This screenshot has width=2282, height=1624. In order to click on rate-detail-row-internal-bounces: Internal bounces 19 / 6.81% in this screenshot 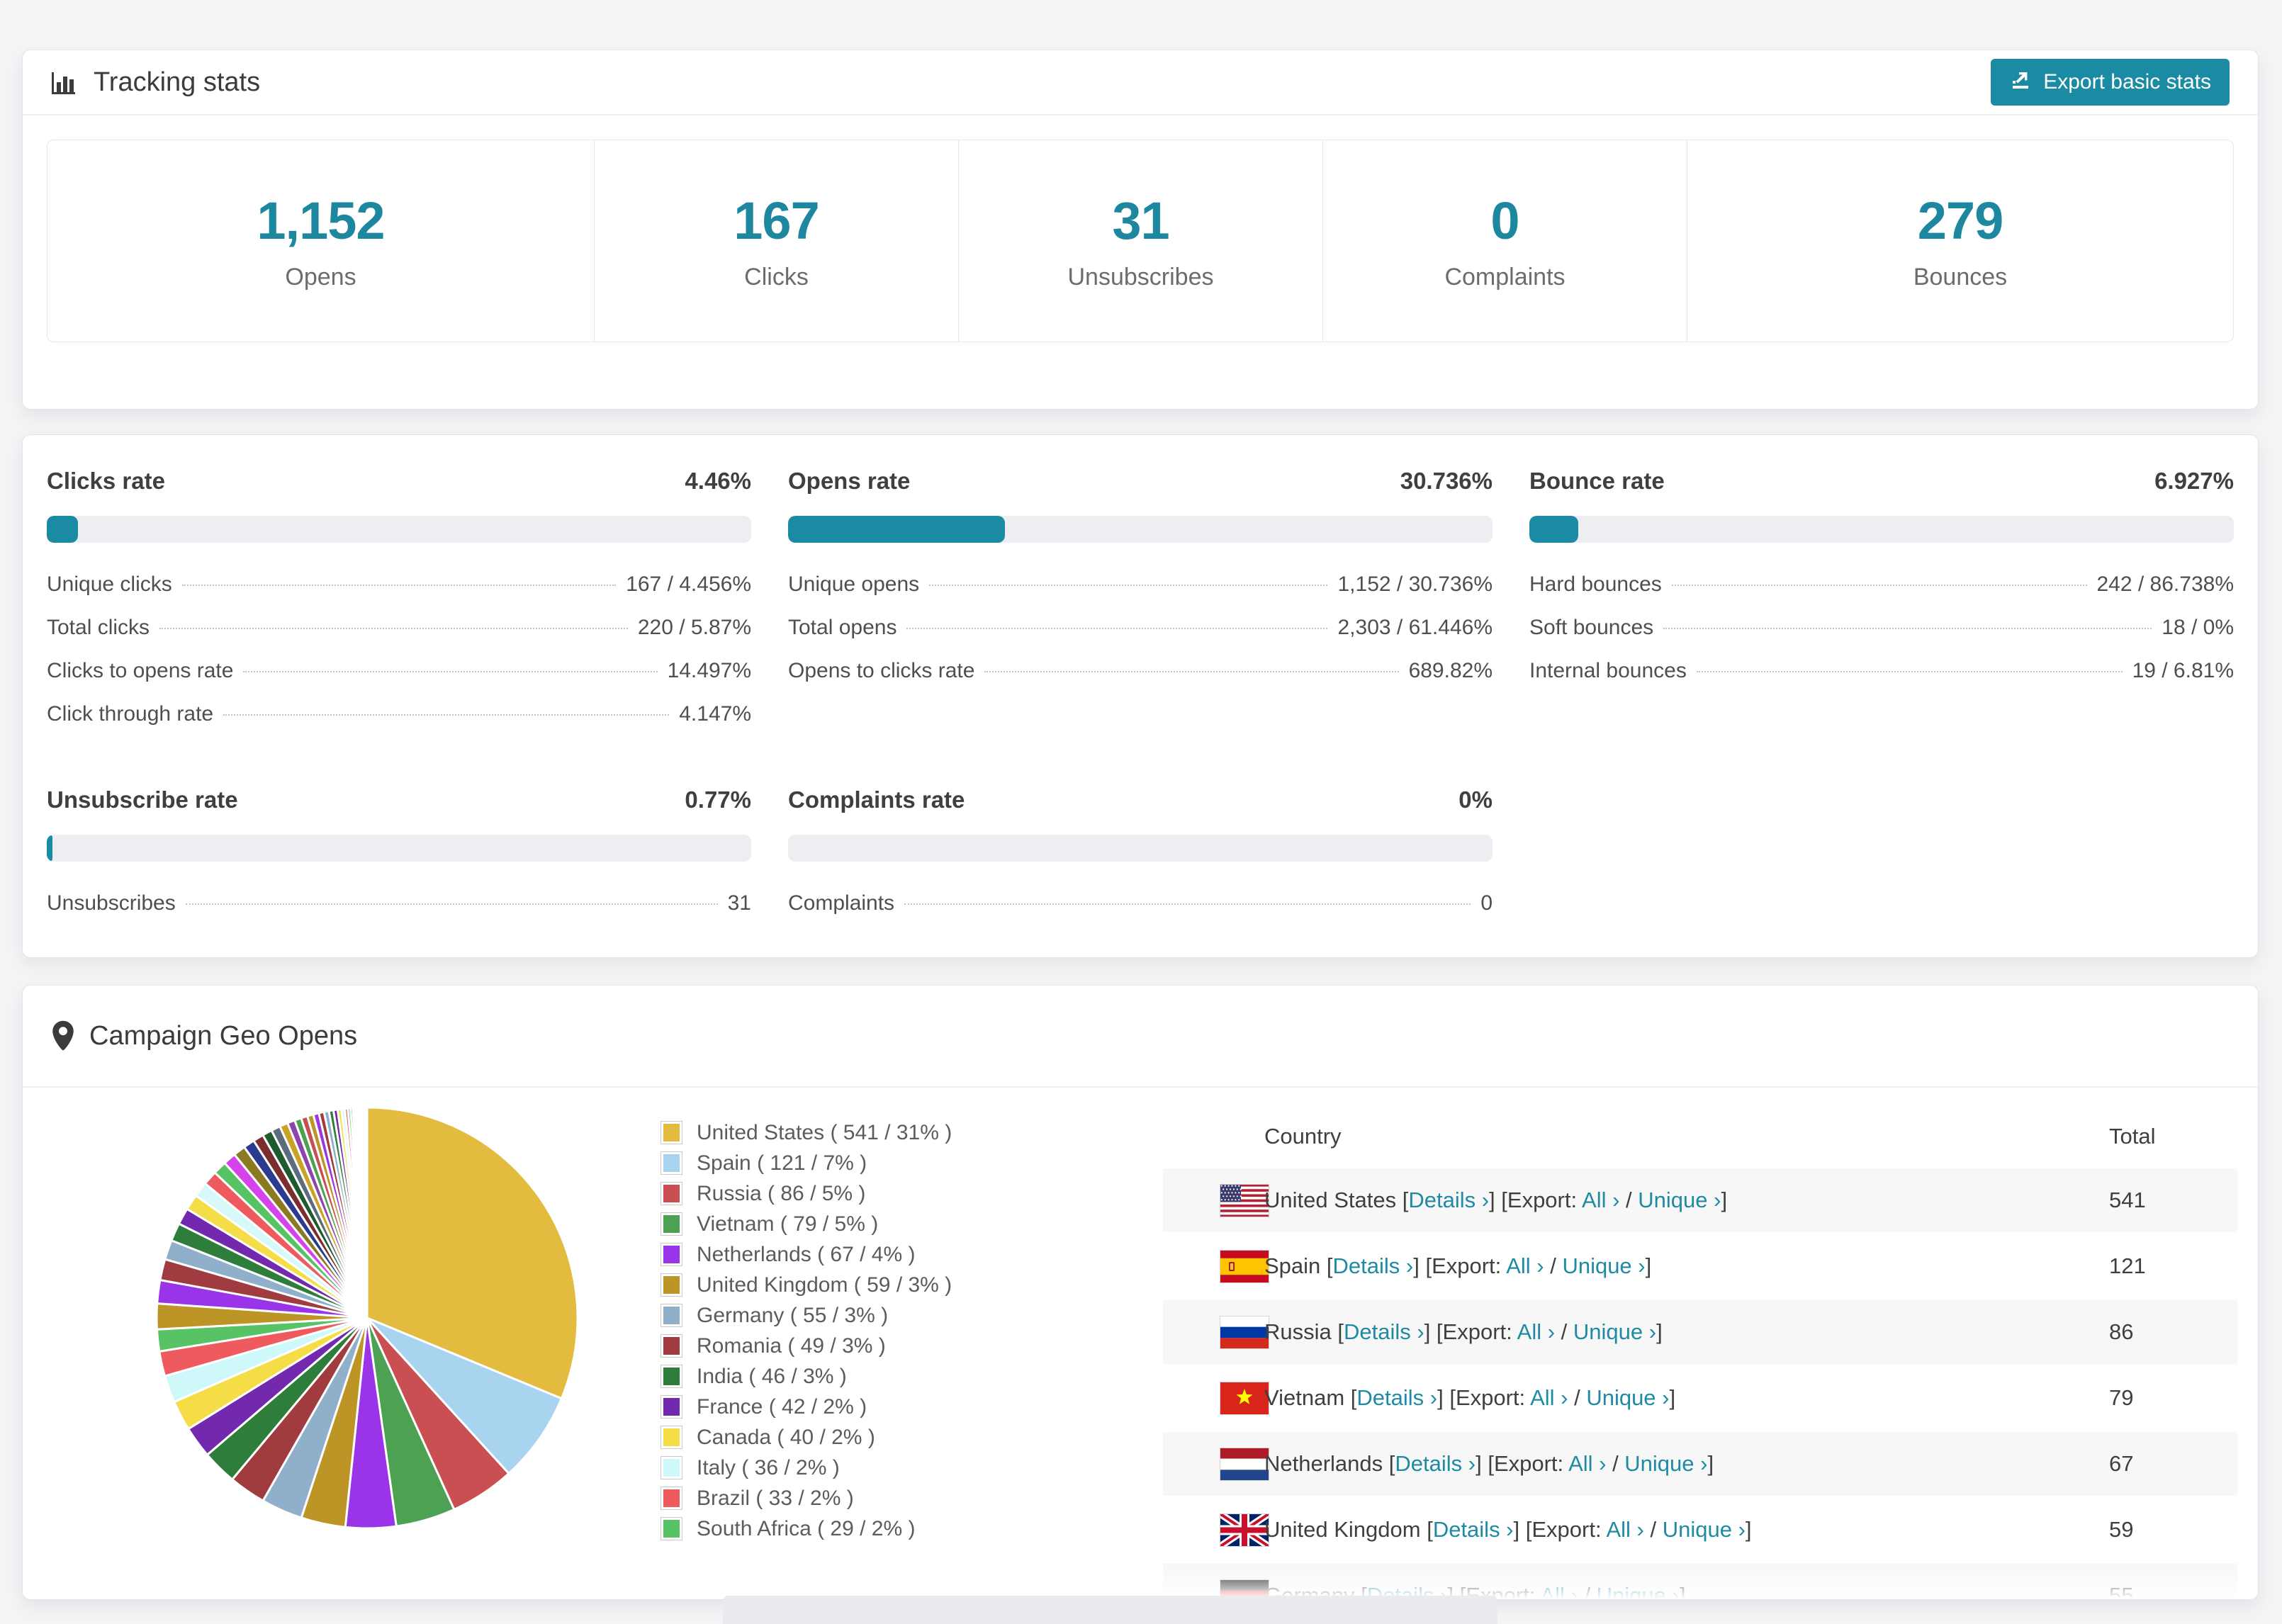, I will do `click(1881, 671)`.